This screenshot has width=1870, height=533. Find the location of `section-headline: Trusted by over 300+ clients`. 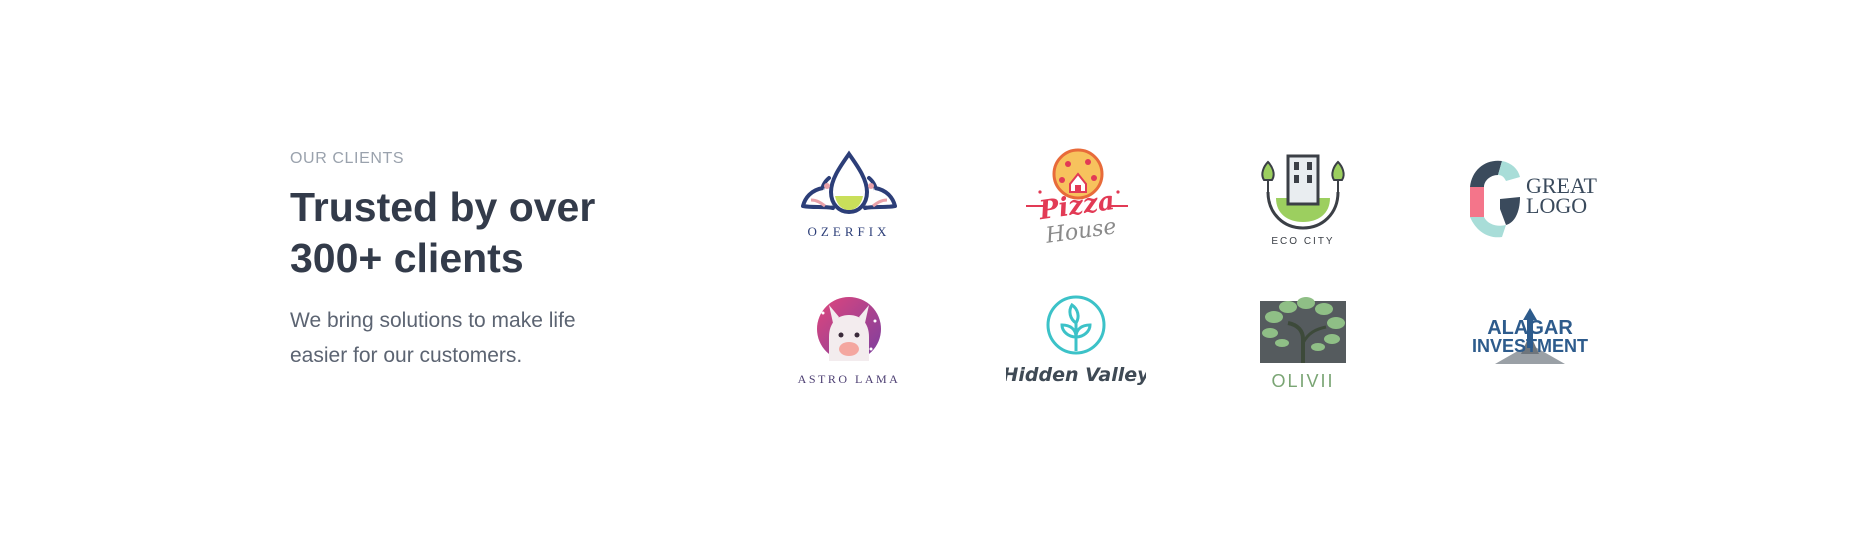

section-headline: Trusted by over 300+ clients is located at coordinates (443, 232).